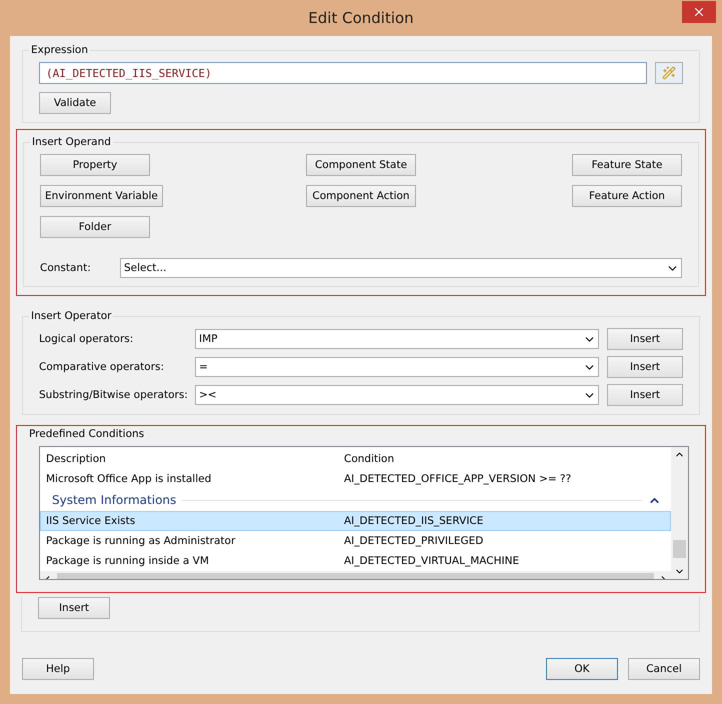  Describe the element at coordinates (679, 513) in the screenshot. I see `vertical-scrollbar` at that location.